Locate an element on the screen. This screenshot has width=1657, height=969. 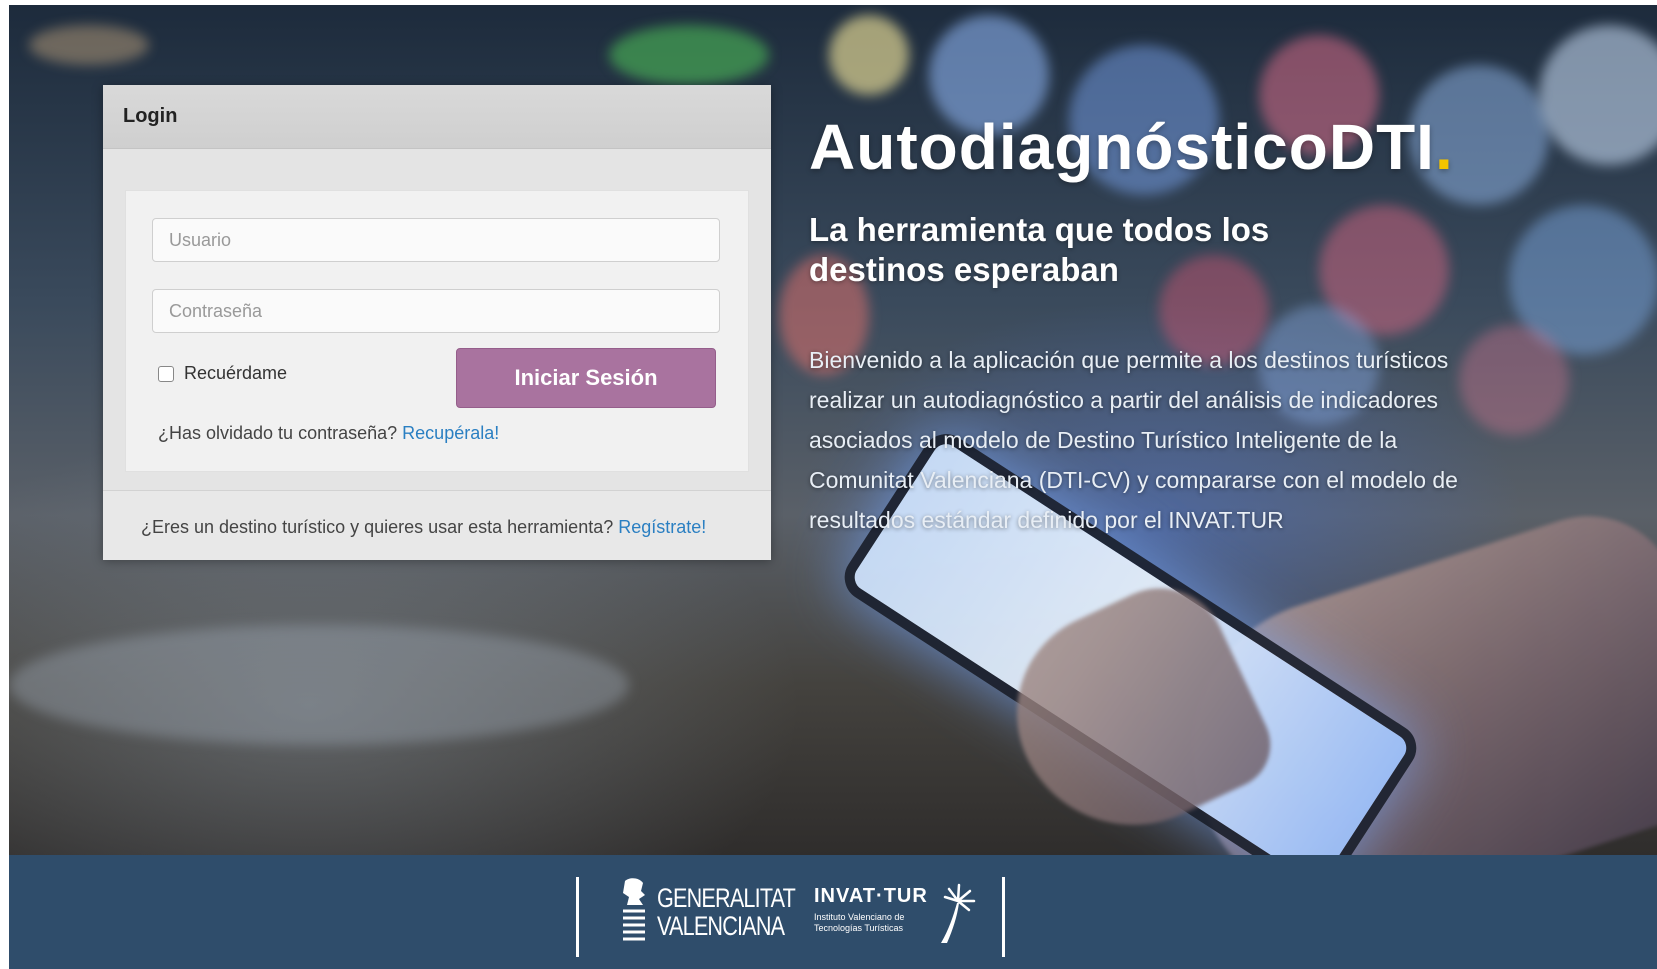
login-header: Login is located at coordinates (437, 117).